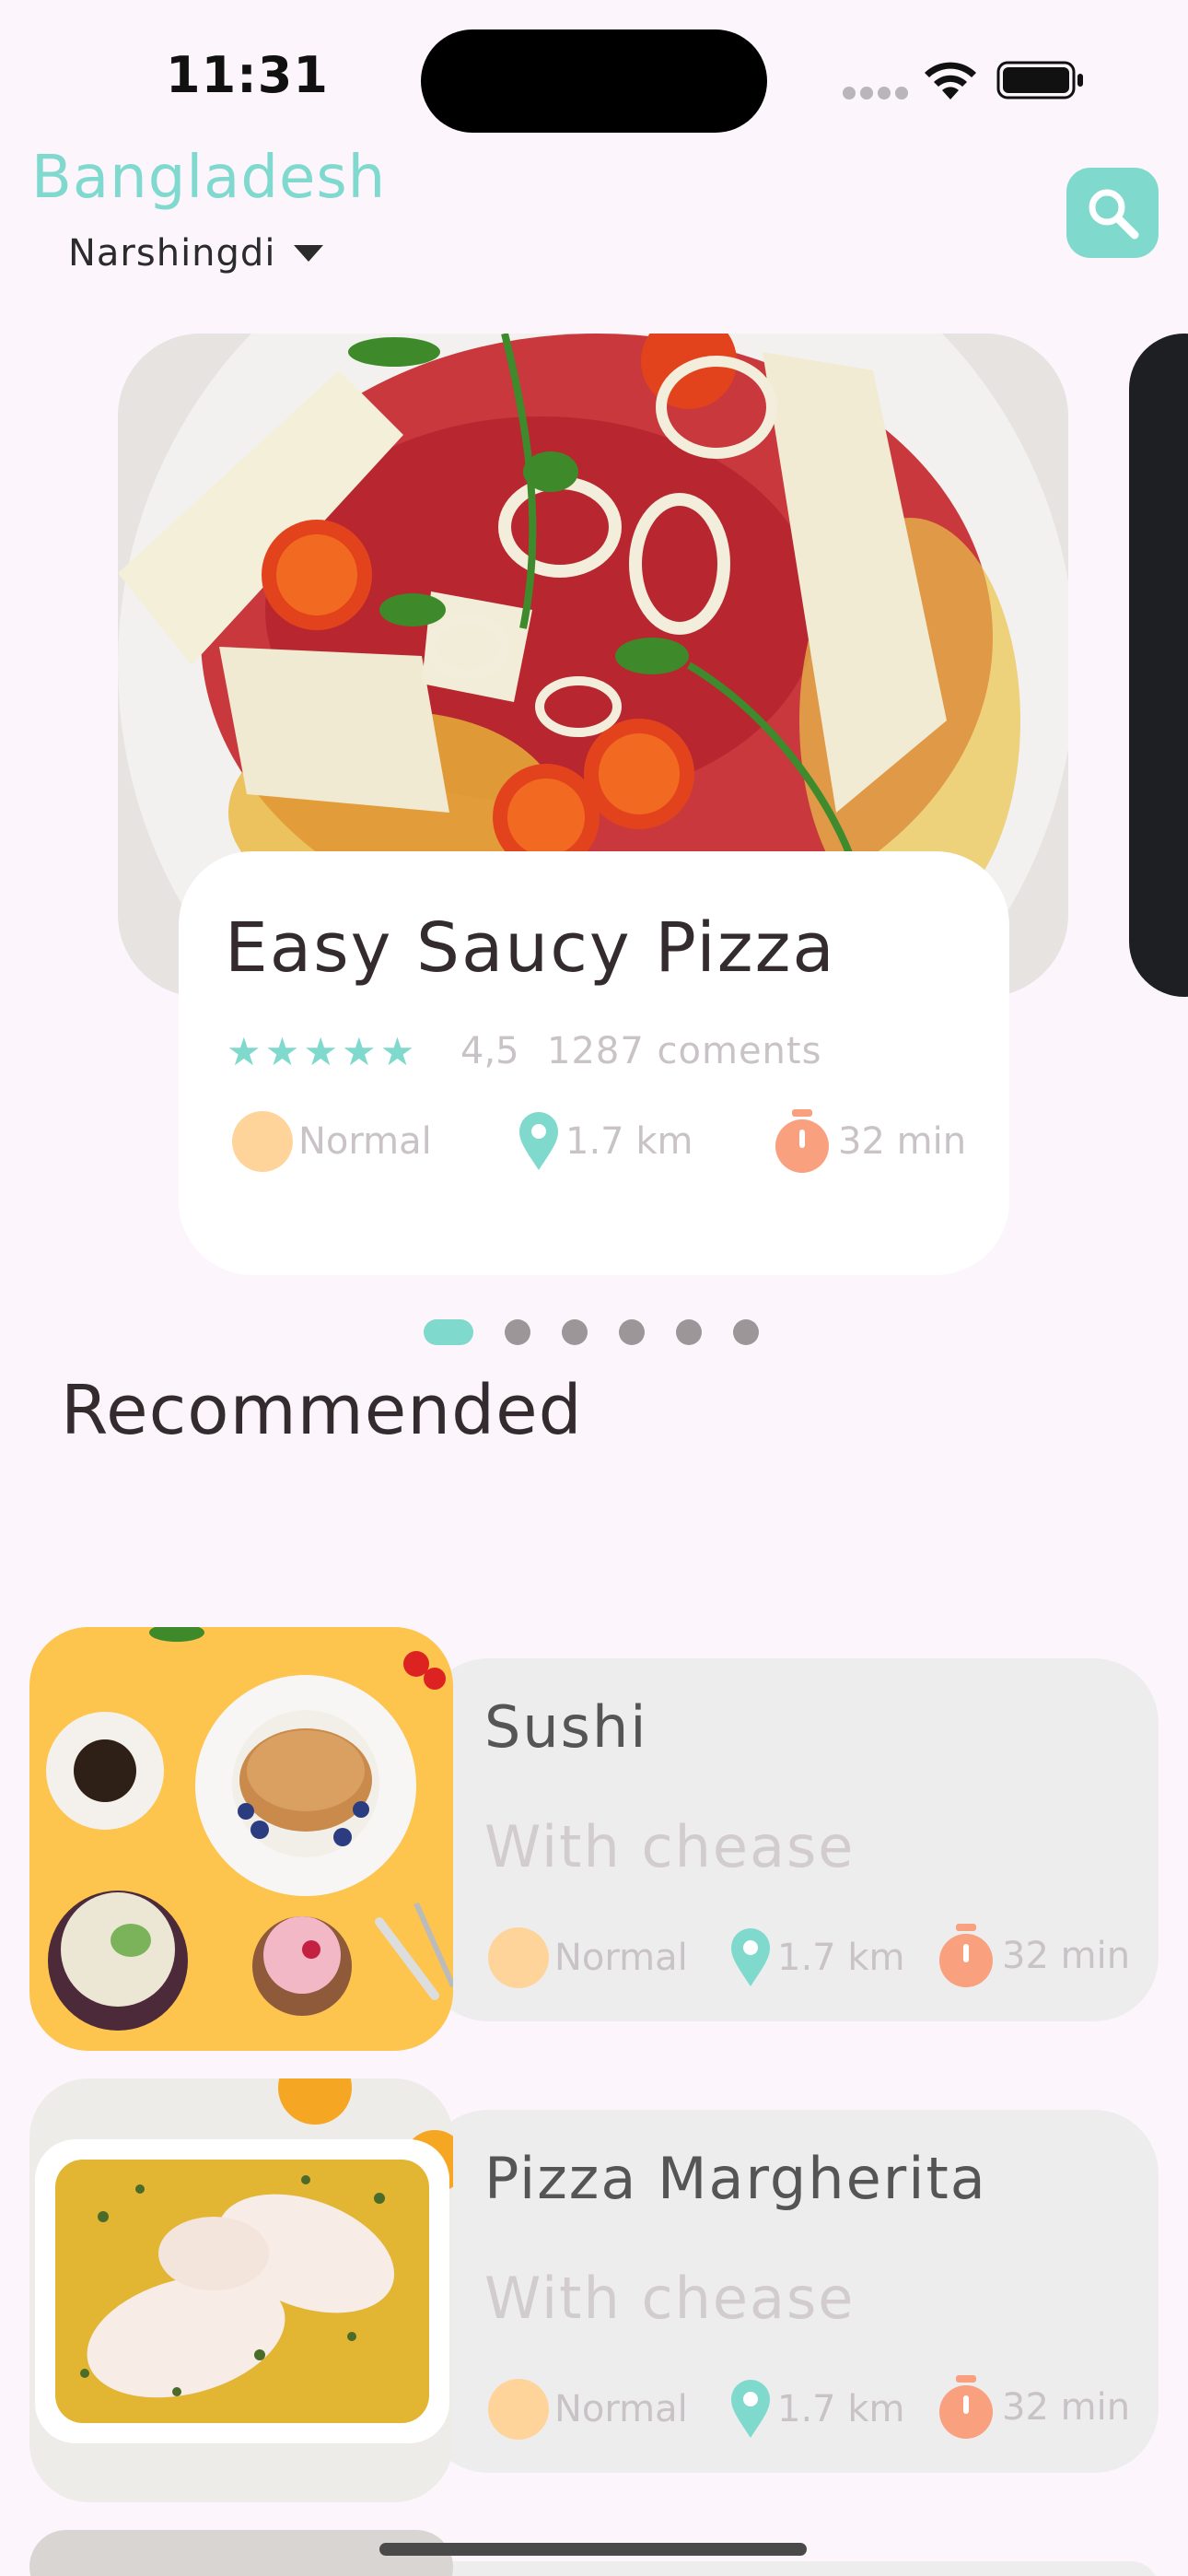  Describe the element at coordinates (594, 81) in the screenshot. I see `dynamic-island` at that location.